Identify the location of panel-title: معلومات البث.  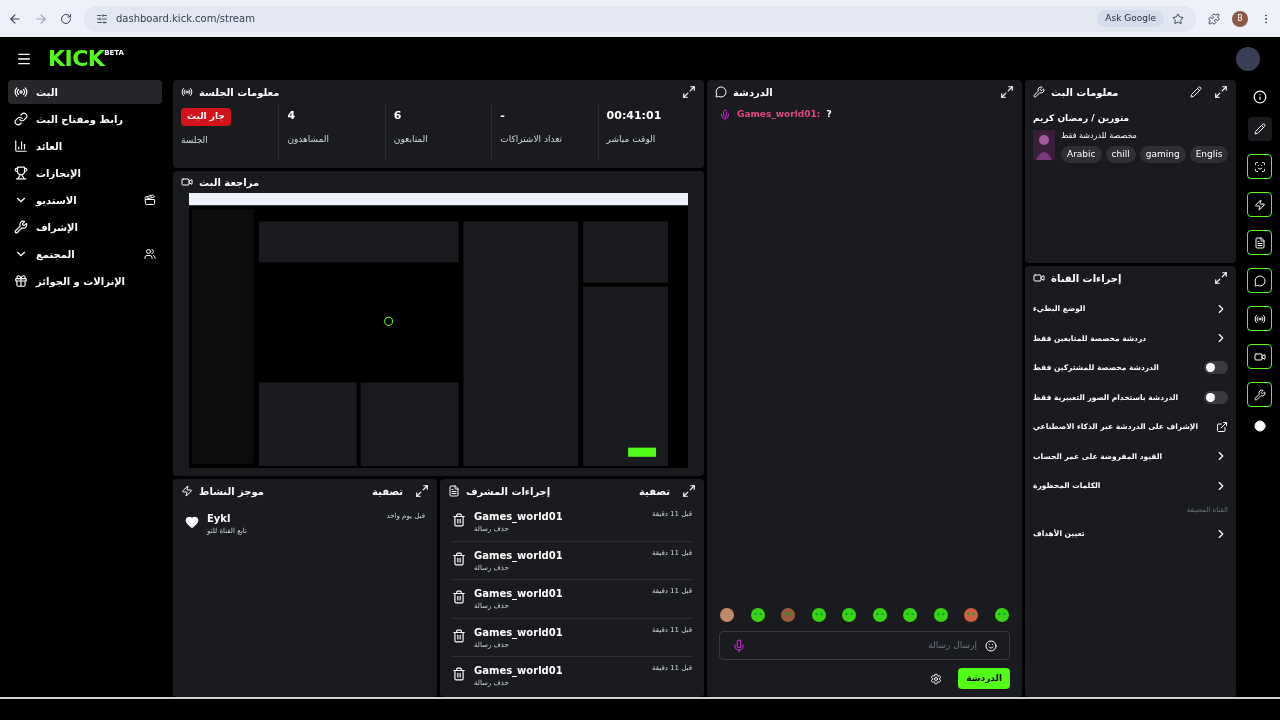
(1085, 92).